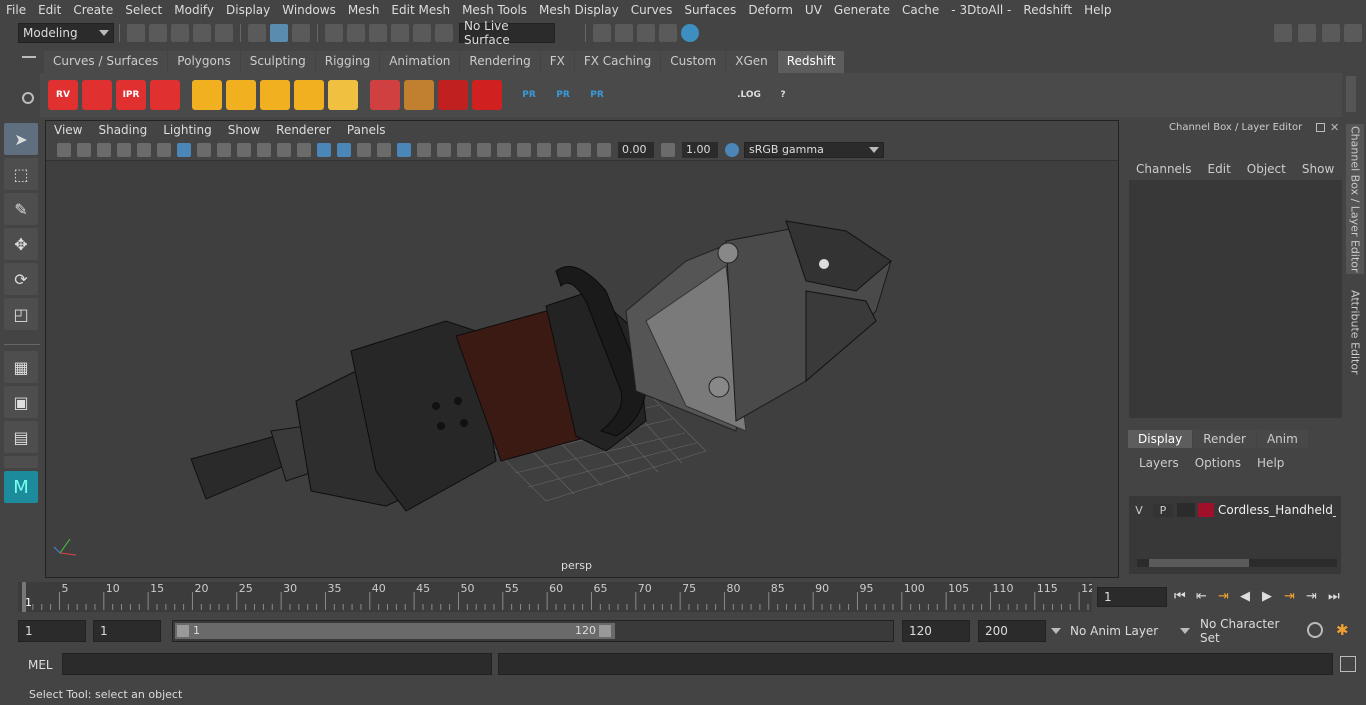  Describe the element at coordinates (1331, 33) in the screenshot. I see `toggle-panel2-icon` at that location.